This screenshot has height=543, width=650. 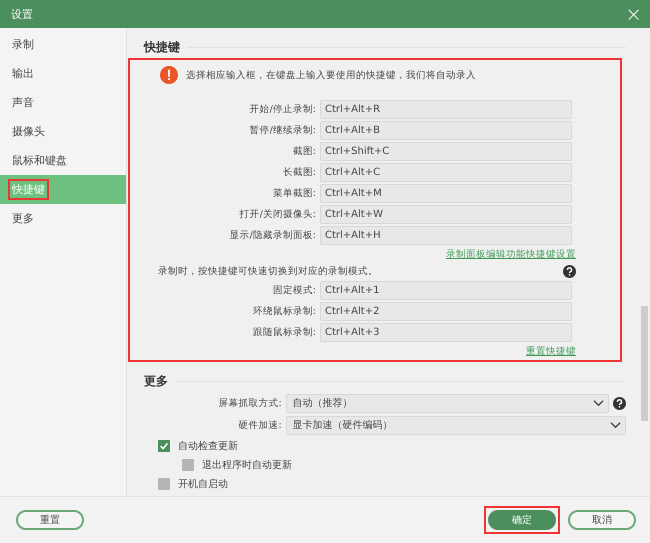 What do you see at coordinates (282, 109) in the screenshot?
I see `field-label: 开始/停止录制:` at bounding box center [282, 109].